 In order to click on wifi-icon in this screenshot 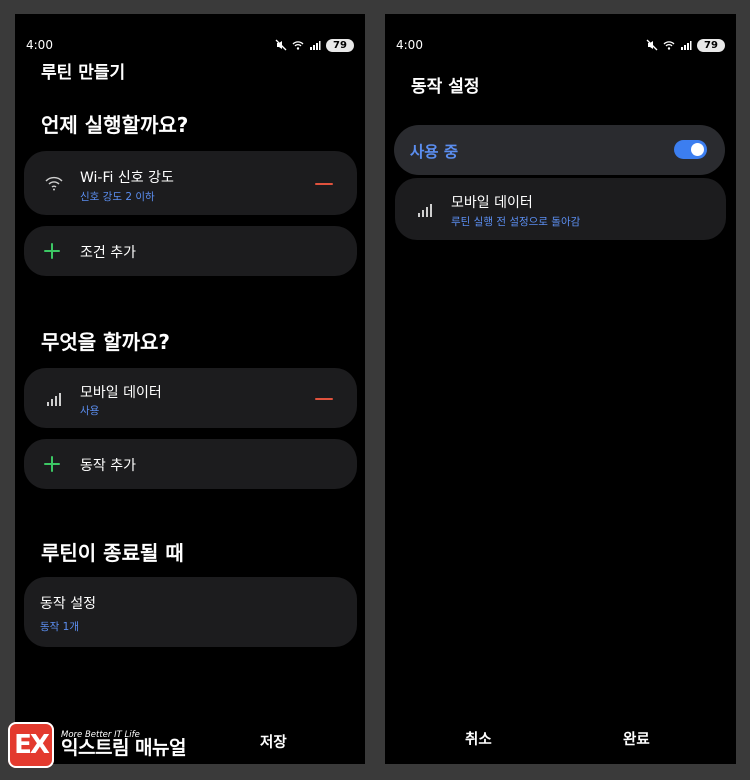, I will do `click(54, 183)`.